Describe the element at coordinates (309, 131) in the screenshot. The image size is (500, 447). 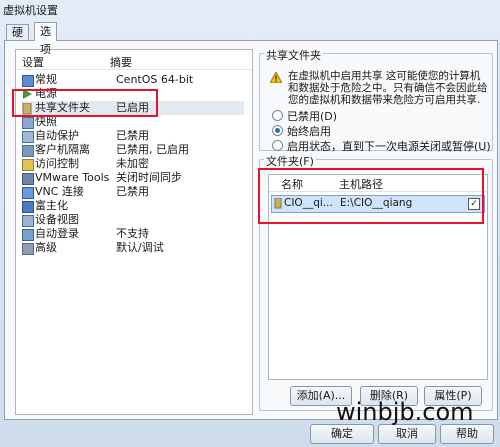
I see `radio-label: 始终启用` at that location.